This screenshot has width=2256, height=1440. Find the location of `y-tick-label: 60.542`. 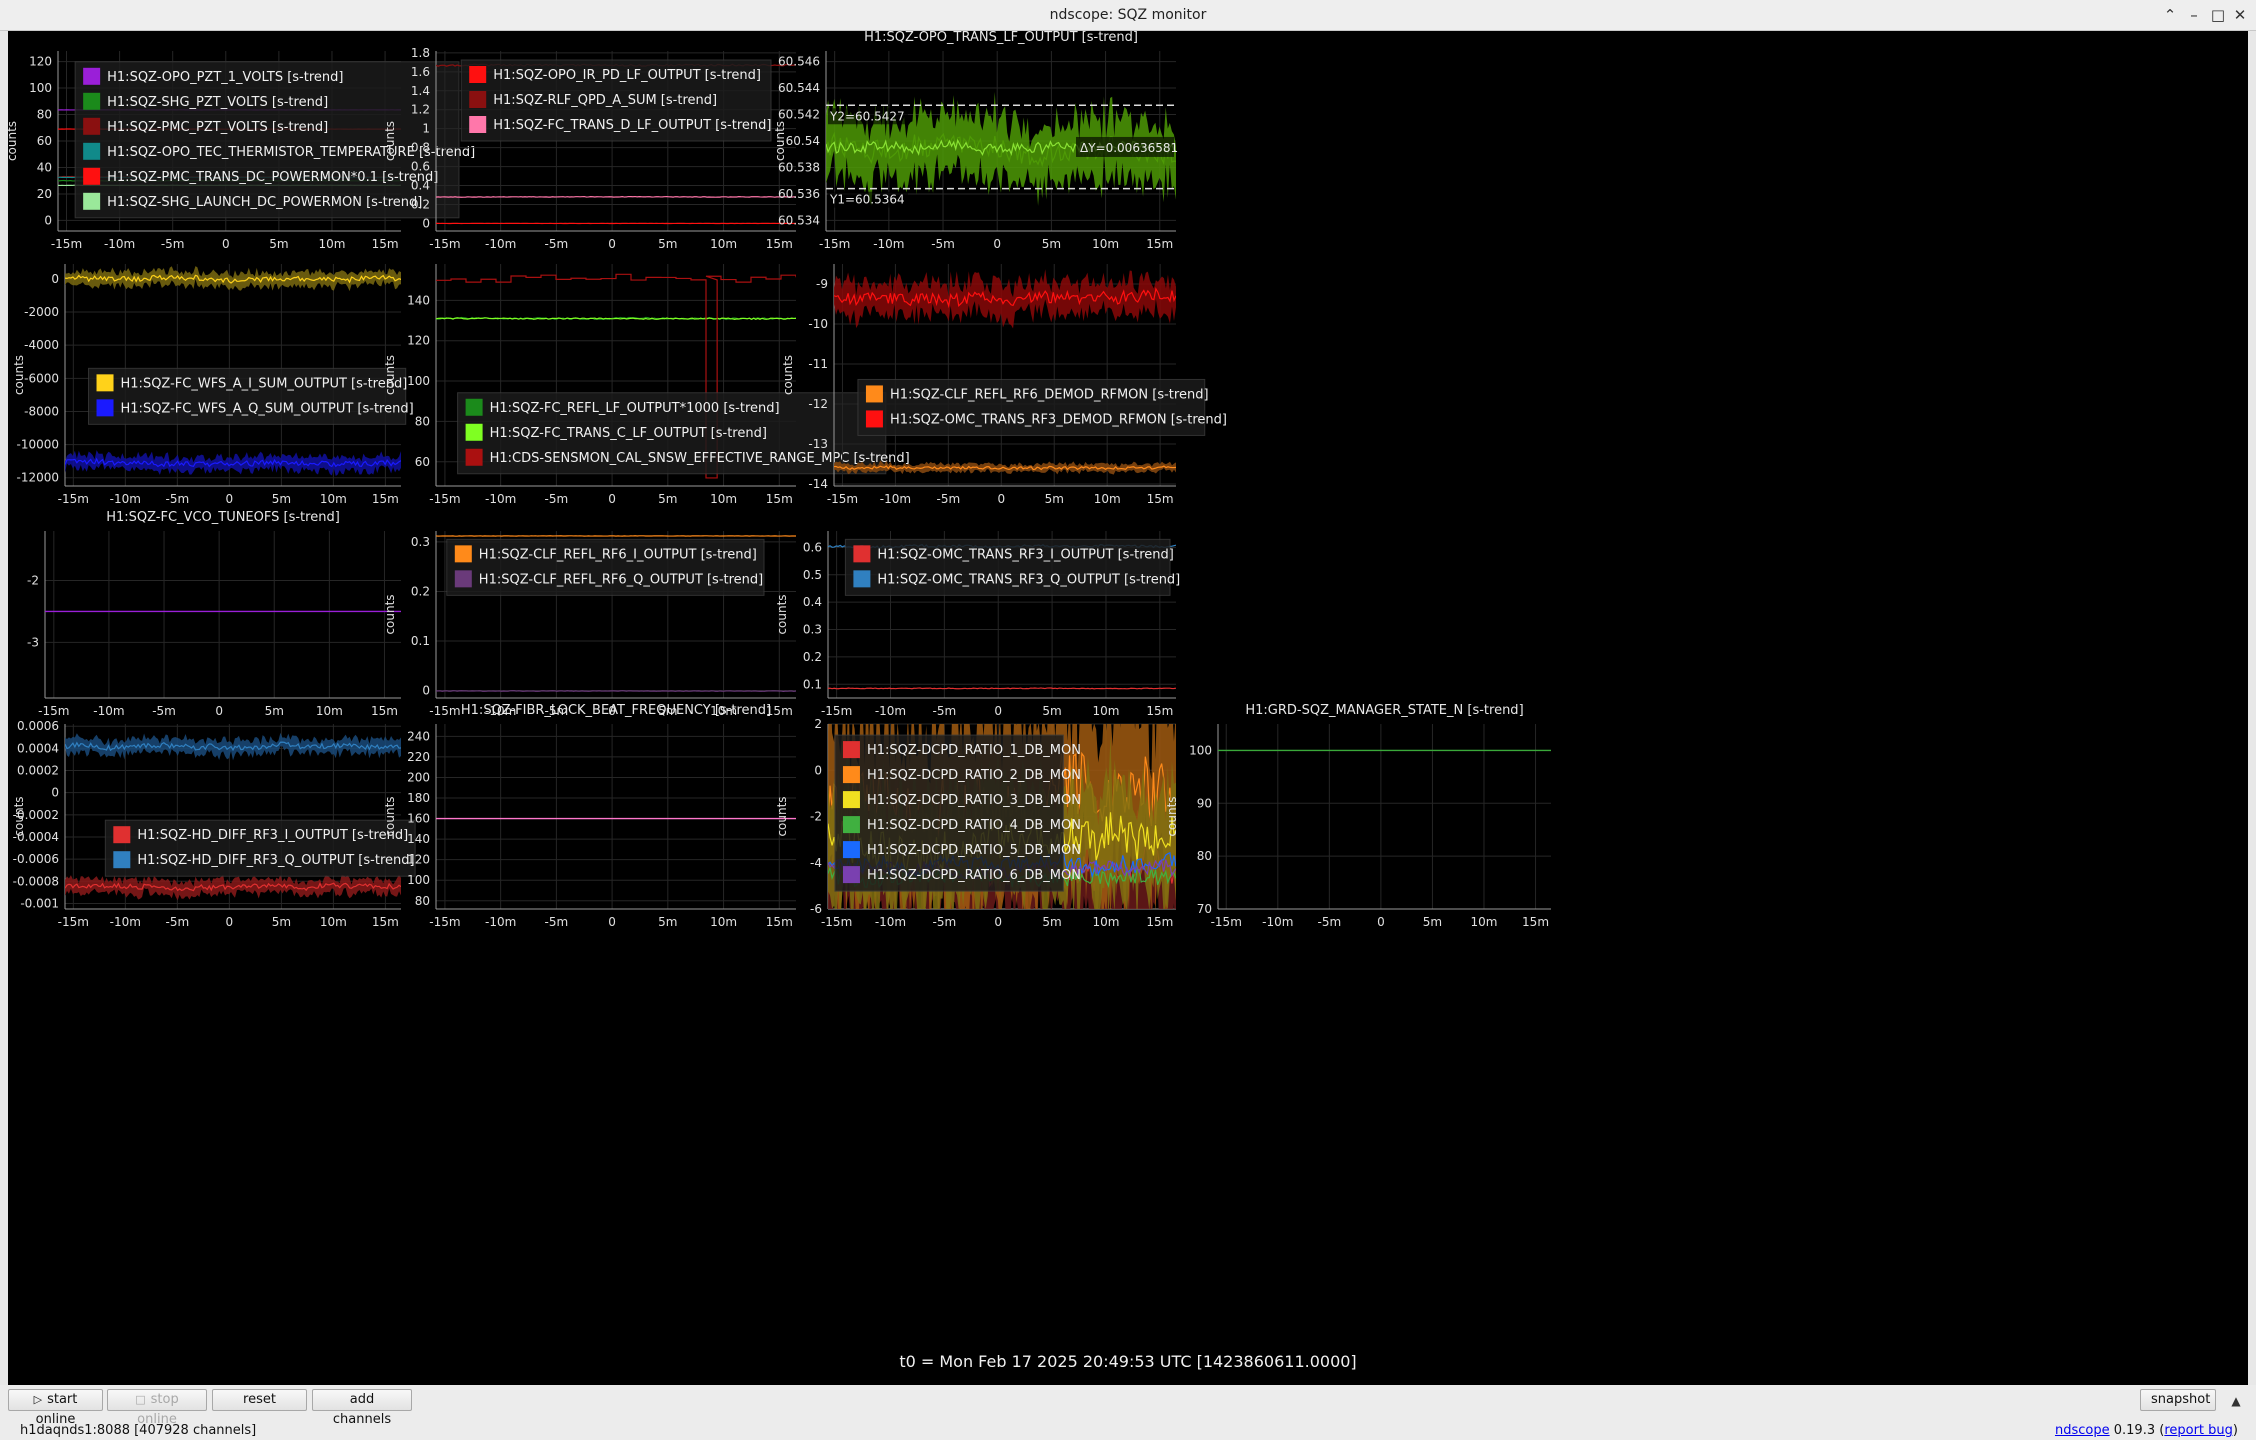

y-tick-label: 60.542 is located at coordinates (799, 115).